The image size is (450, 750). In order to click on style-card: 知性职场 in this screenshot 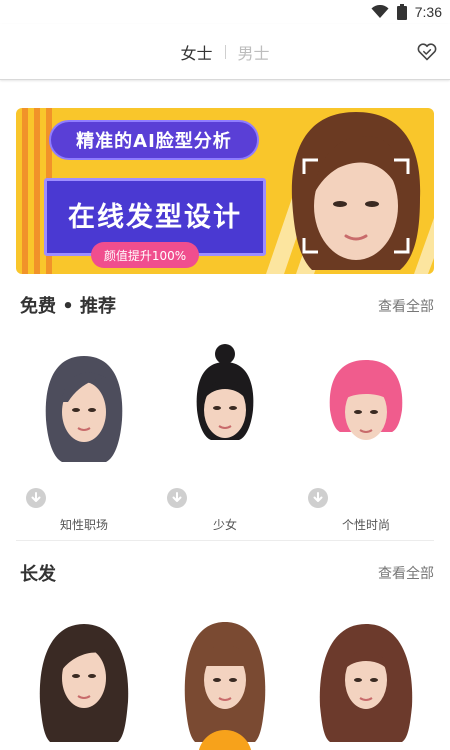, I will do `click(84, 436)`.